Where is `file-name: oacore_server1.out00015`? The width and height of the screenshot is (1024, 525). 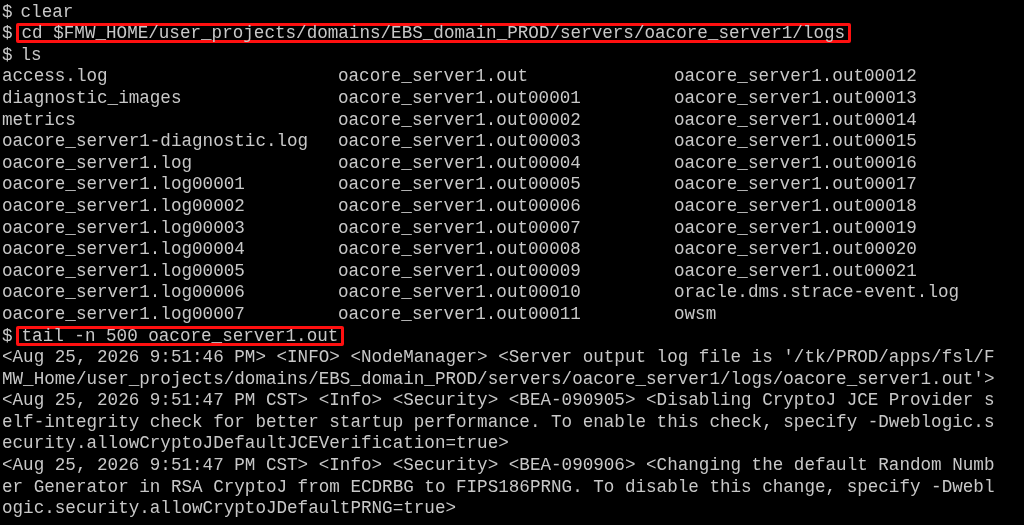
file-name: oacore_server1.out00015 is located at coordinates (795, 141).